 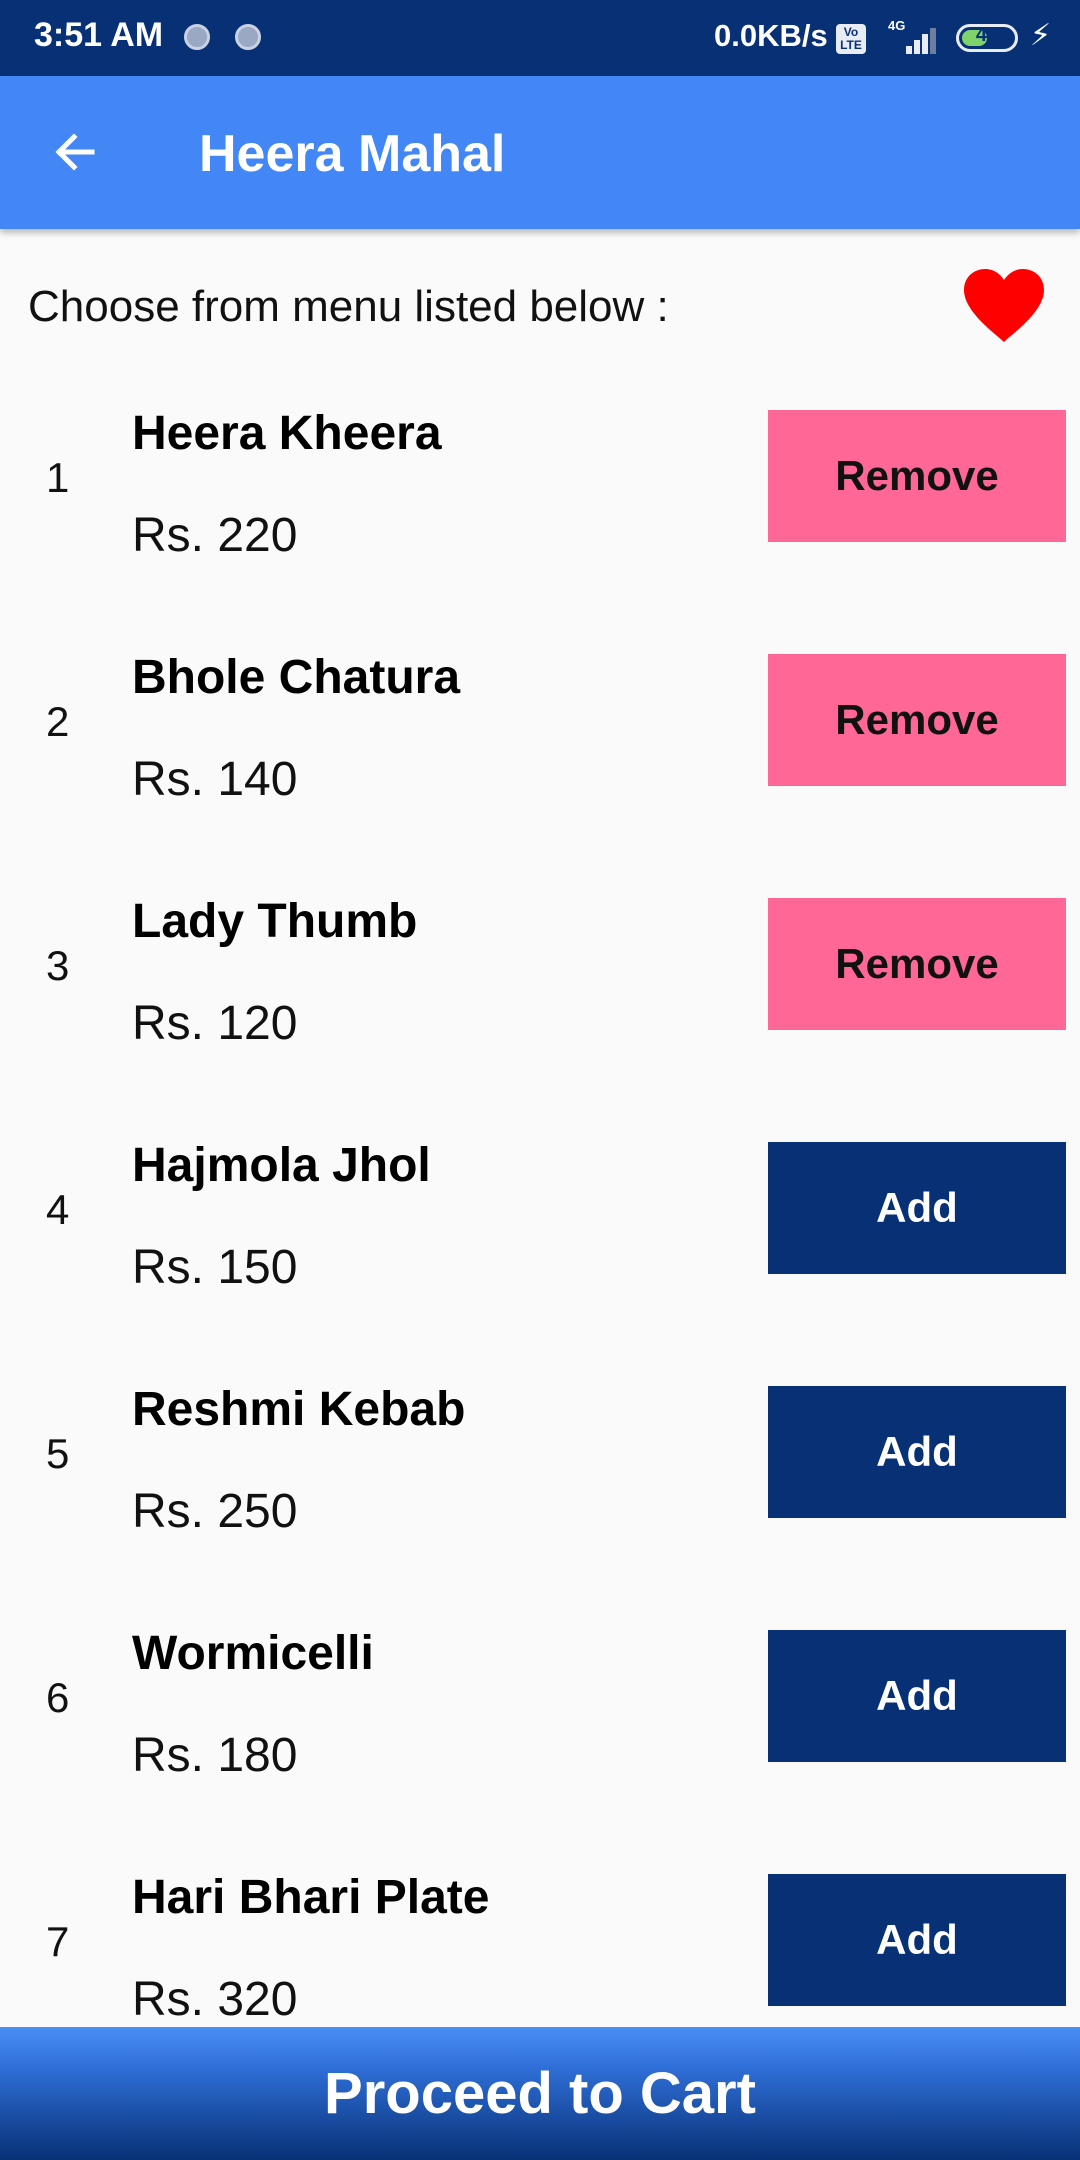 What do you see at coordinates (215, 779) in the screenshot?
I see `item-price: Rs. 140` at bounding box center [215, 779].